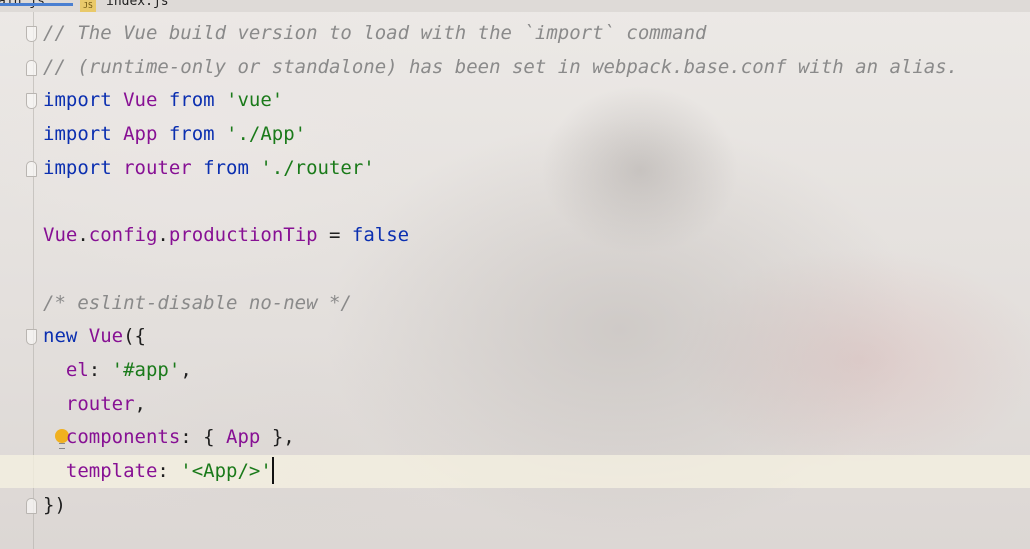  Describe the element at coordinates (515, 370) in the screenshot. I see `code-line: el: '#app',` at that location.